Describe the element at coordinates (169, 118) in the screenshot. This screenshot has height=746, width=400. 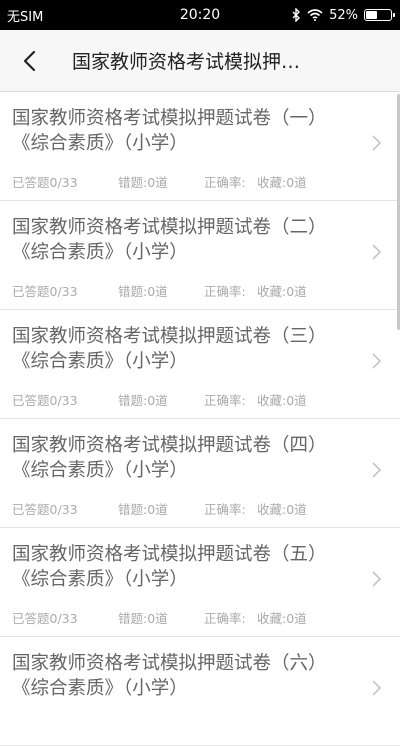
I see `item-title-line1: 国家教师资格考试模拟押题试卷（一）` at that location.